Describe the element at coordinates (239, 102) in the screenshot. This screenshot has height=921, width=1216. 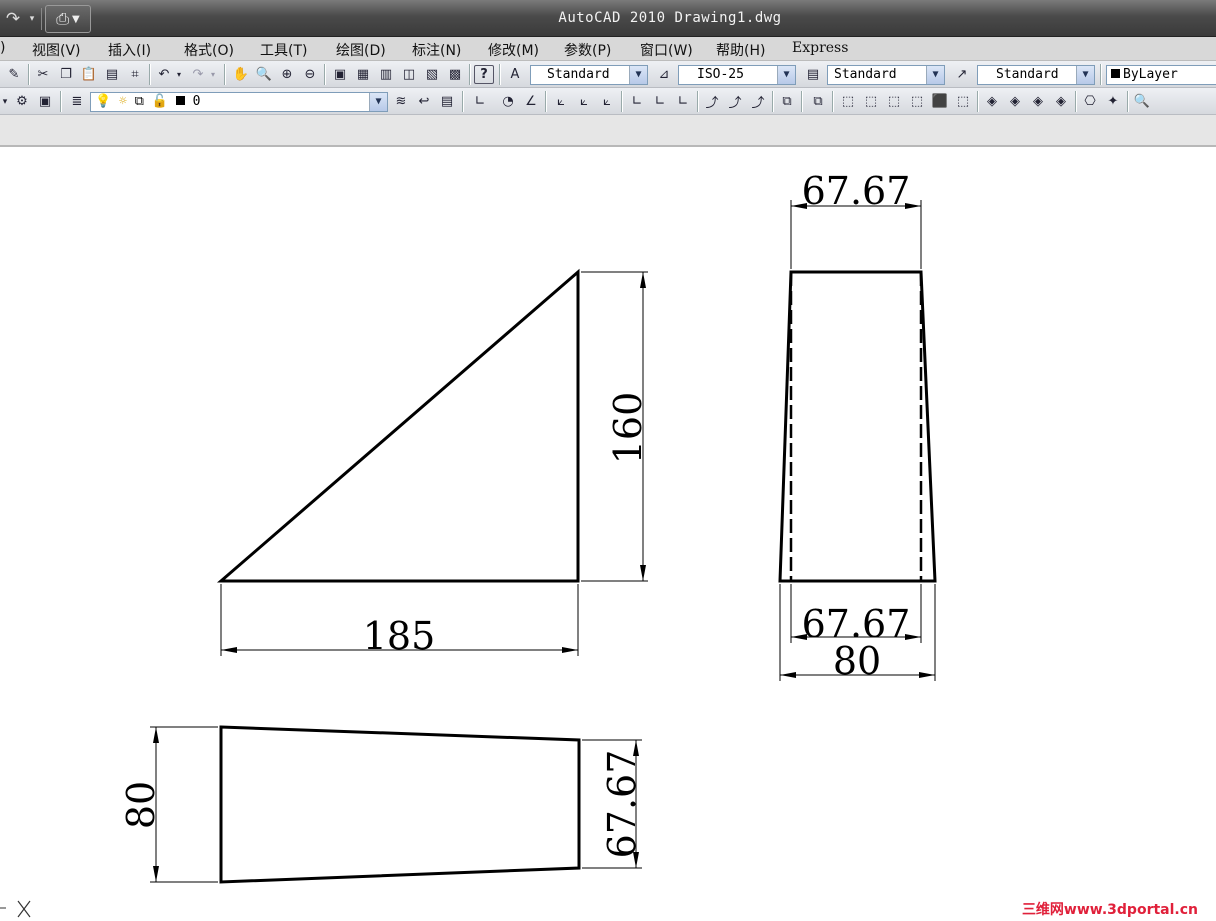
I see `layer-select: 💡 ☼ ⧉ 🔓 0 ▼` at that location.